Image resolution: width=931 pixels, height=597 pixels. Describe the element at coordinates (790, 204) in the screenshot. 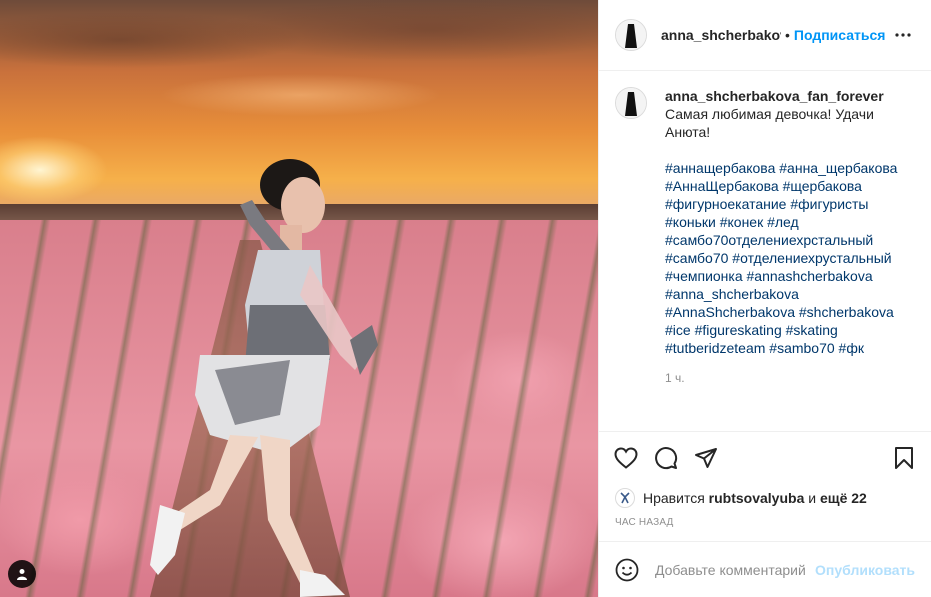

I see `hashtag-line: #фигурноекатание #фигуристы` at that location.